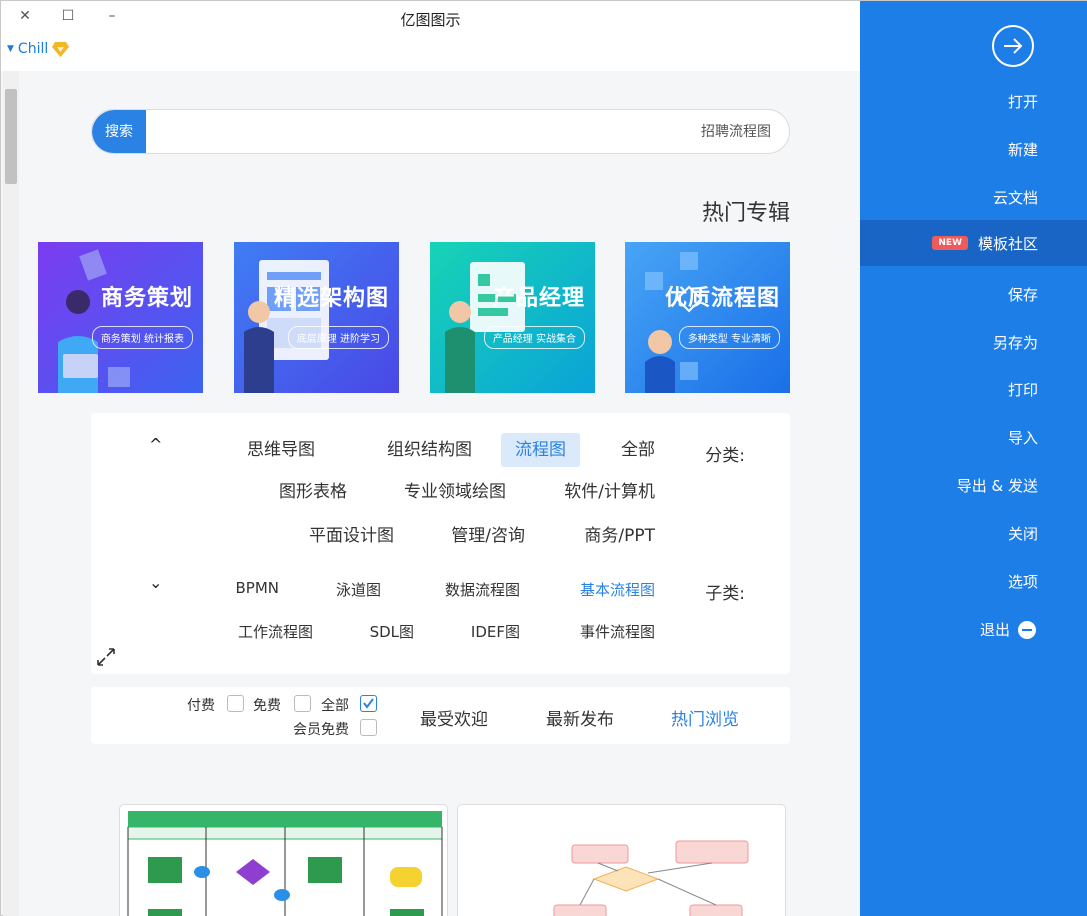  What do you see at coordinates (1022, 390) in the screenshot?
I see `sidebar-item-label: 打印` at bounding box center [1022, 390].